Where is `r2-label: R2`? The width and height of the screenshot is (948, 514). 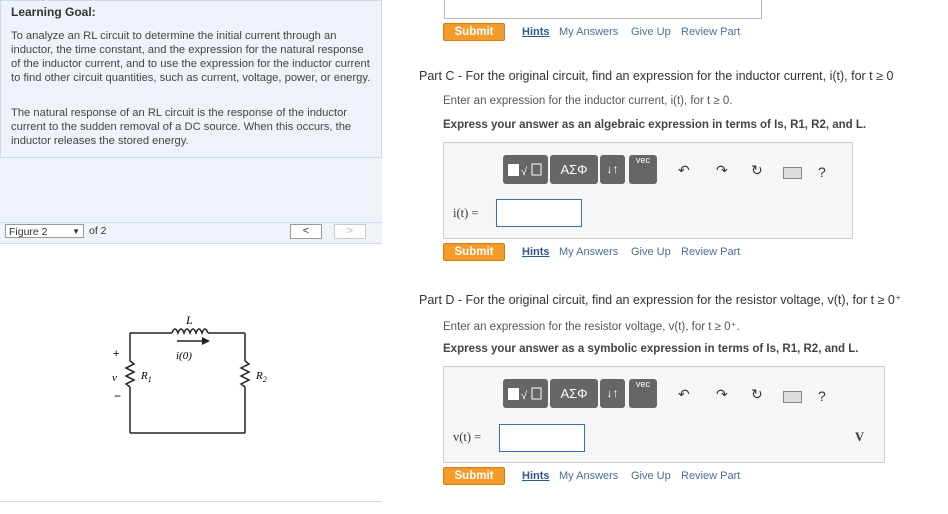 r2-label: R2 is located at coordinates (261, 377).